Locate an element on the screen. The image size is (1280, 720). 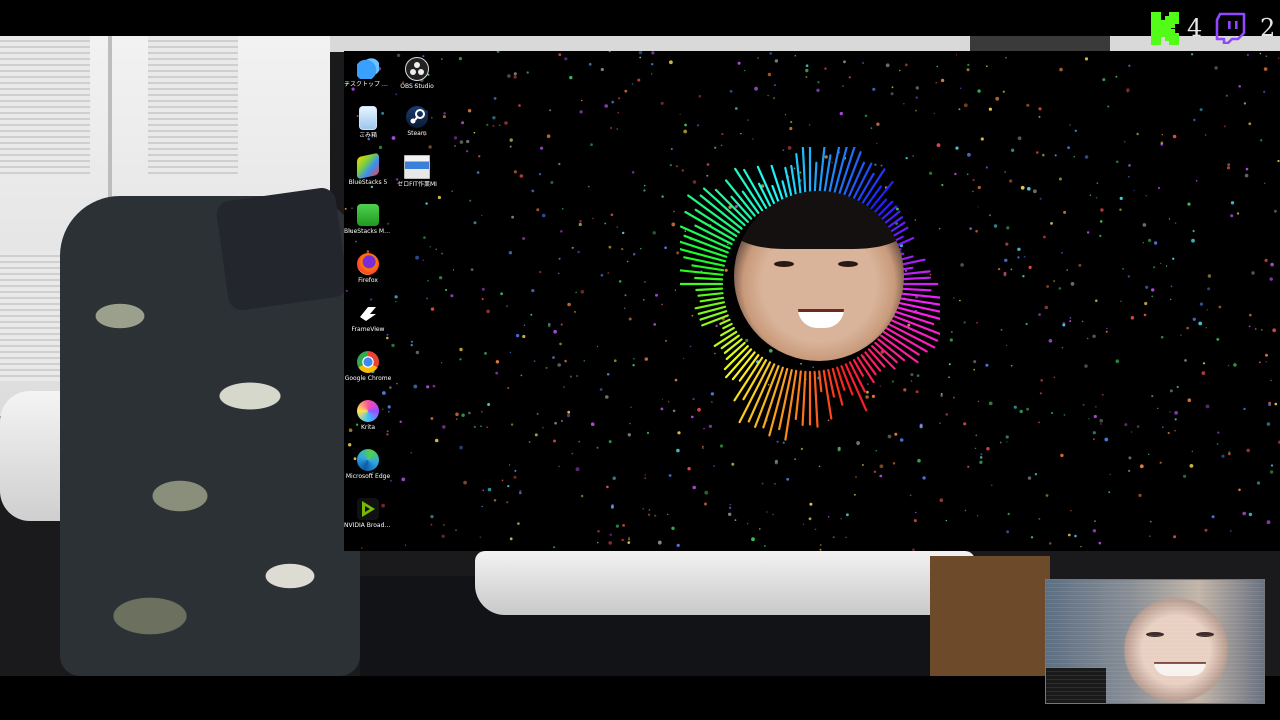
obs-icon is located at coordinates (417, 69).